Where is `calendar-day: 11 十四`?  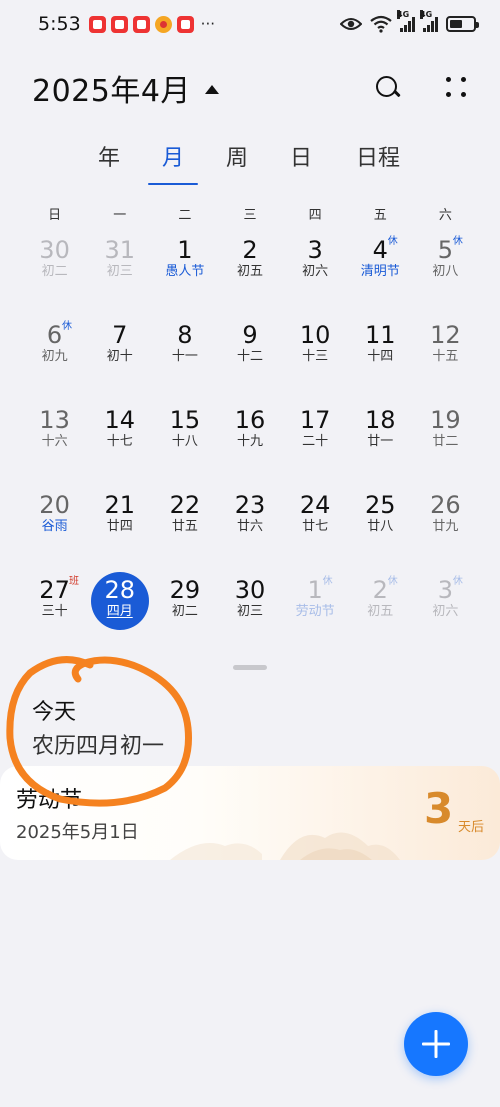
calendar-day: 11 十四 is located at coordinates (380, 359).